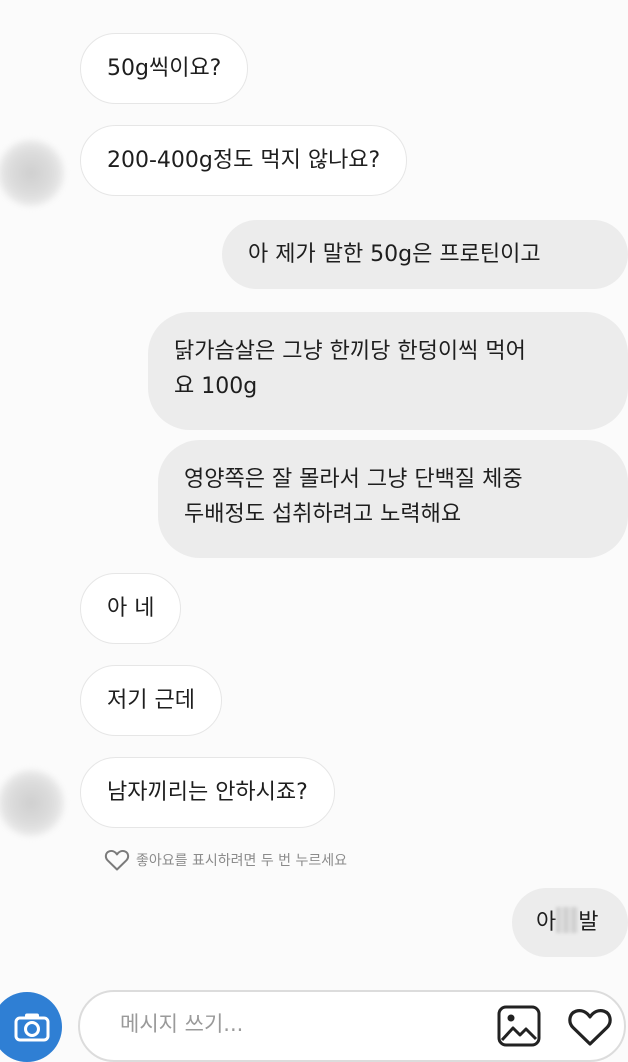 This screenshot has height=1062, width=628. I want to click on message-text: 50g씩이요?, so click(164, 68).